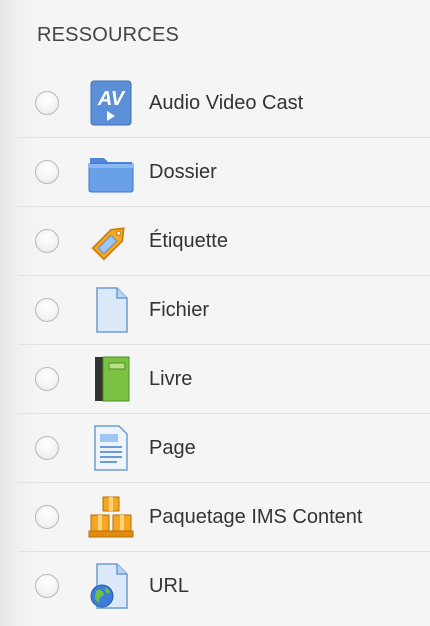 The width and height of the screenshot is (430, 626). What do you see at coordinates (224, 448) in the screenshot?
I see `list-item-page: Page` at bounding box center [224, 448].